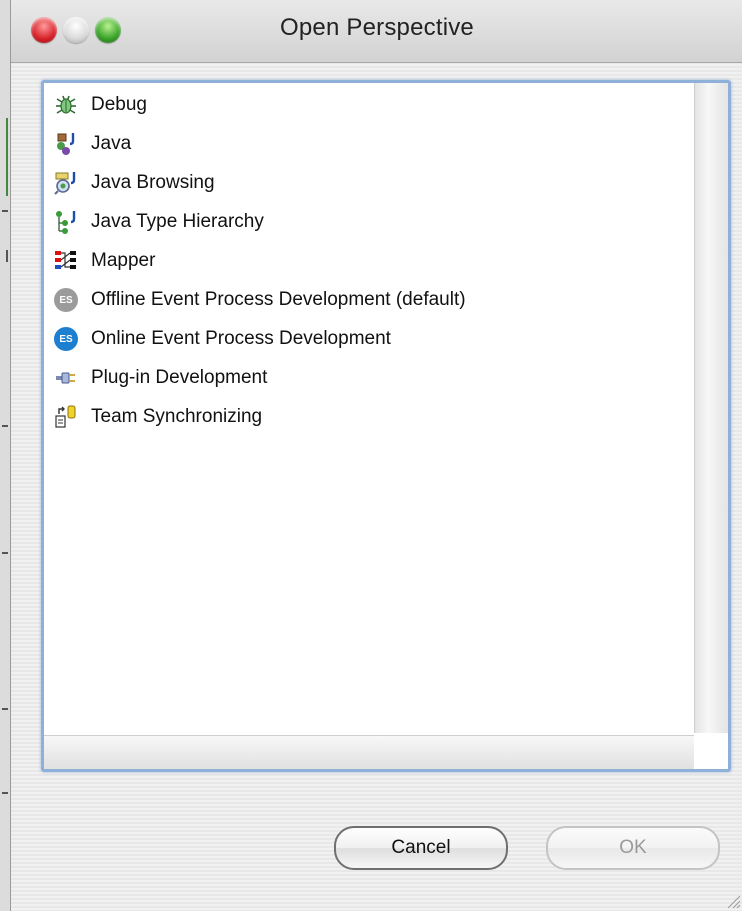 The height and width of the screenshot is (911, 742). Describe the element at coordinates (66, 105) in the screenshot. I see `debug-icon` at that location.